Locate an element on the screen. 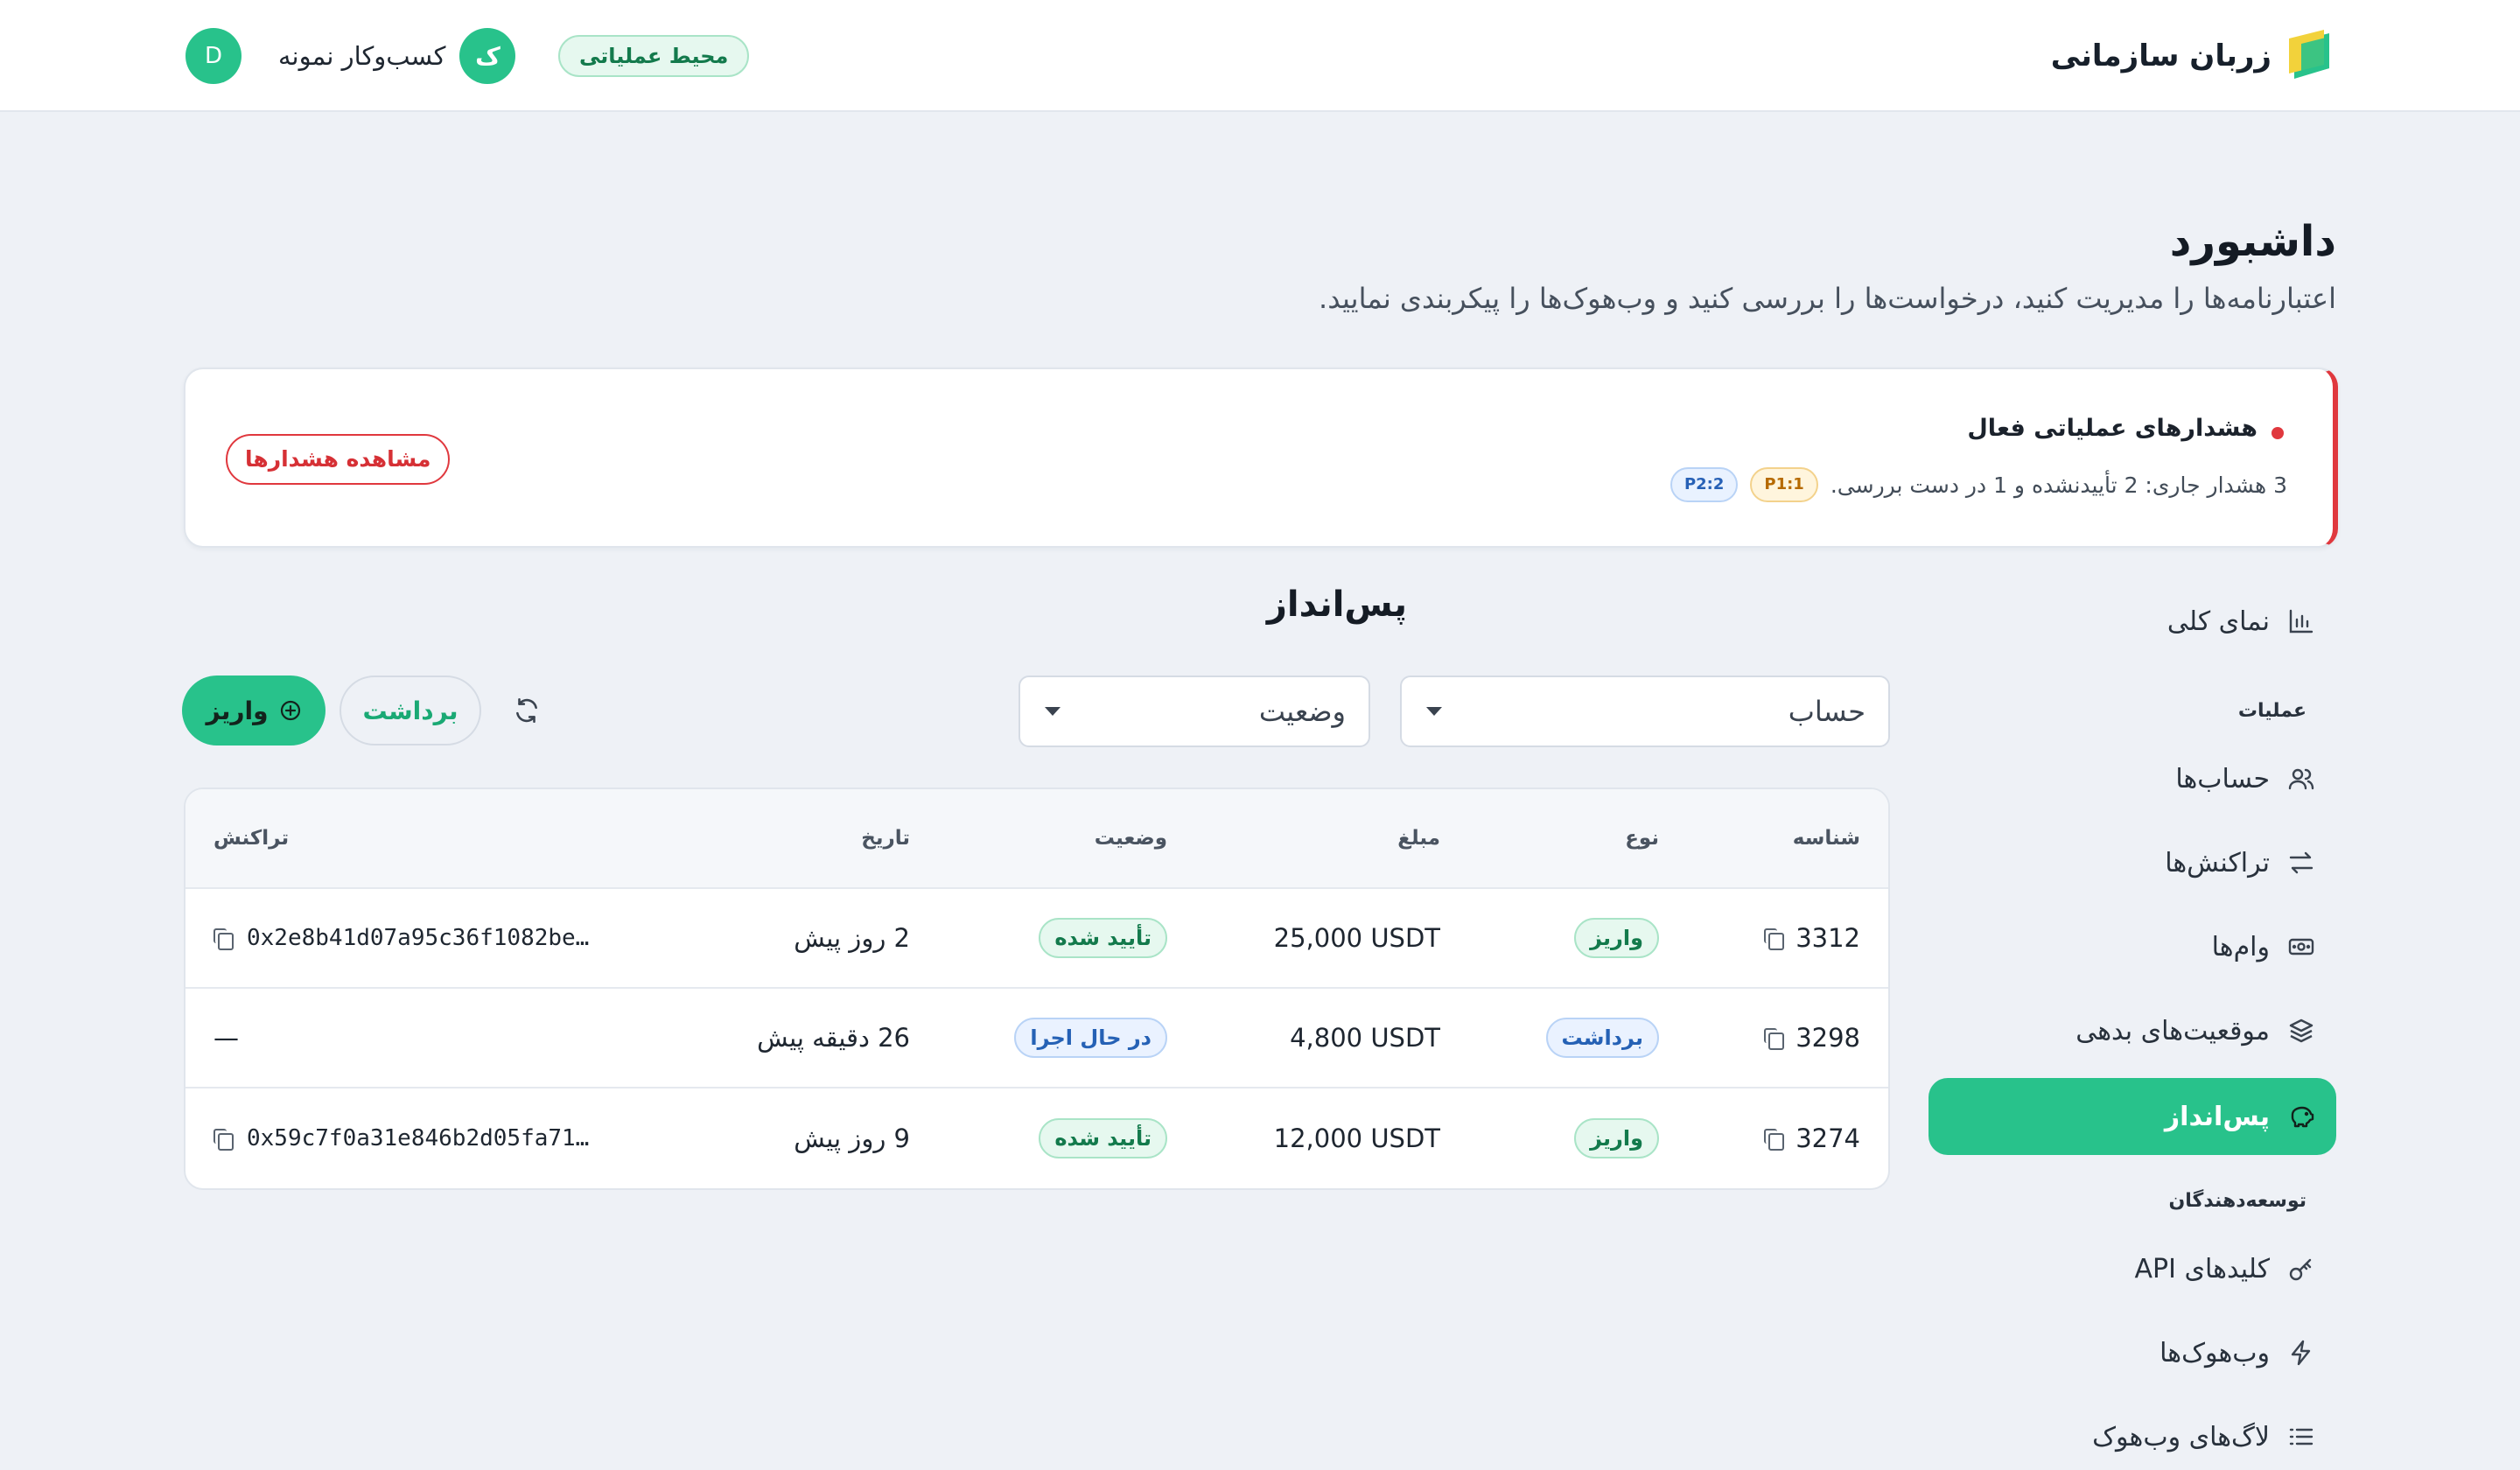 This screenshot has height=1470, width=2520. row-status-cell: تأیید شده is located at coordinates (1103, 938).